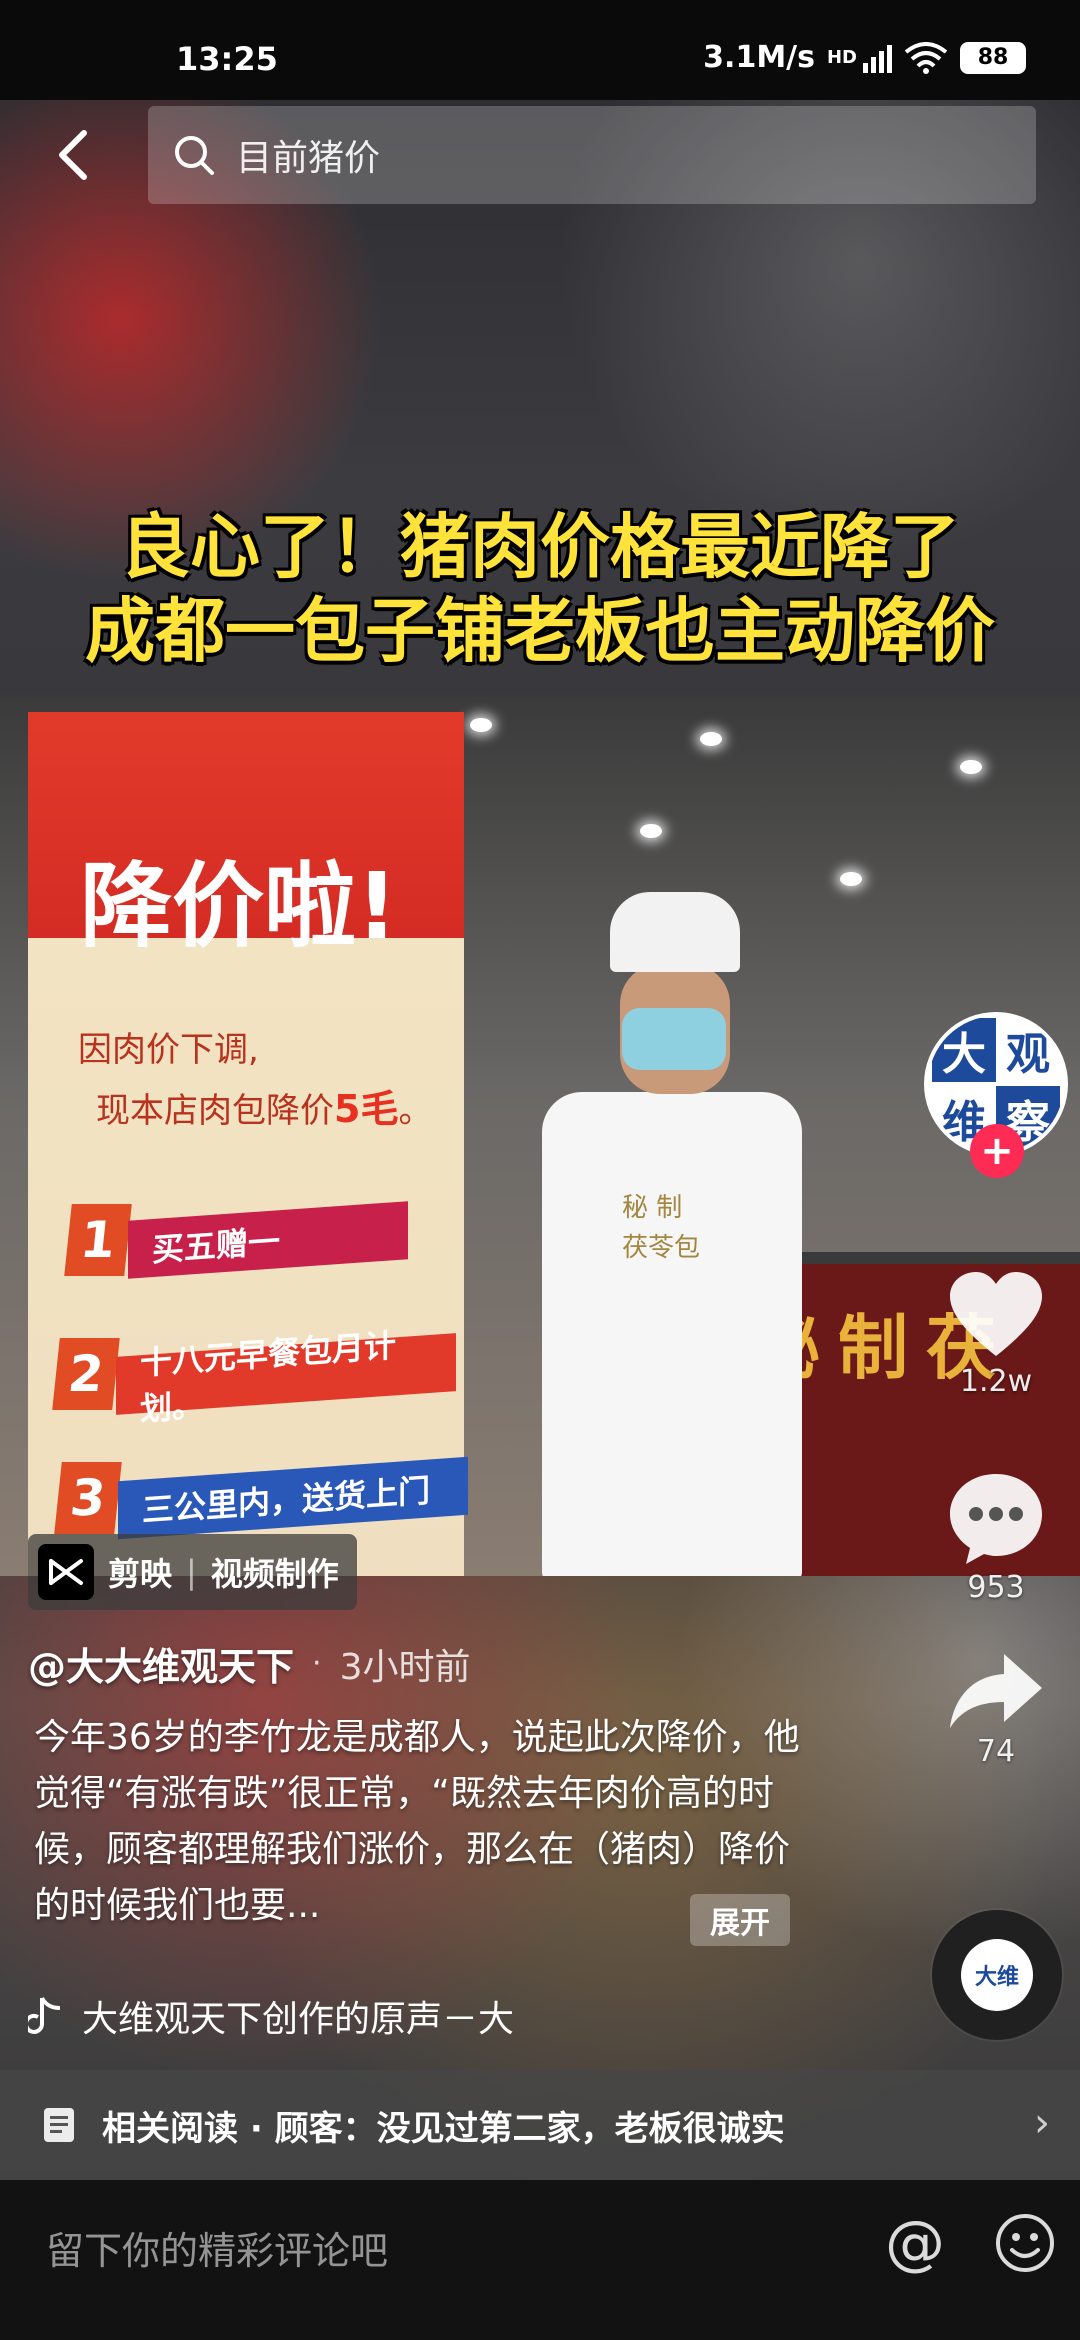 The height and width of the screenshot is (2340, 1080). I want to click on headline-line-2: 成都一包子铺老板也主动降价, so click(540, 631).